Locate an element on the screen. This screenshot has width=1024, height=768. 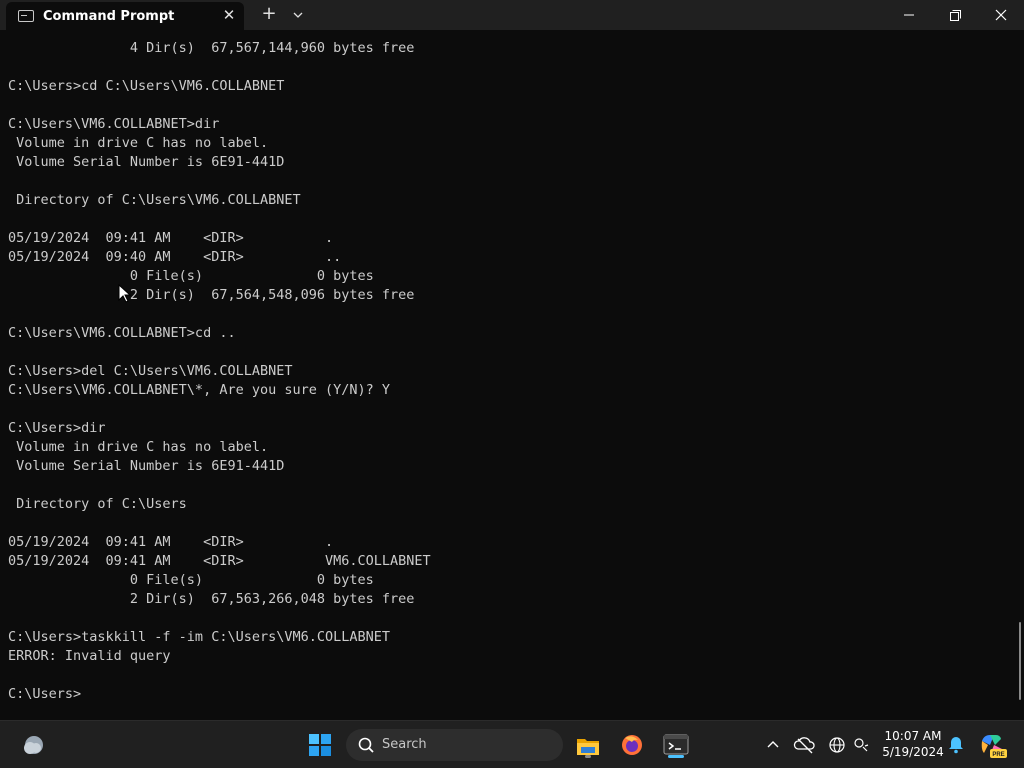
restore-icon is located at coordinates (955, 15).